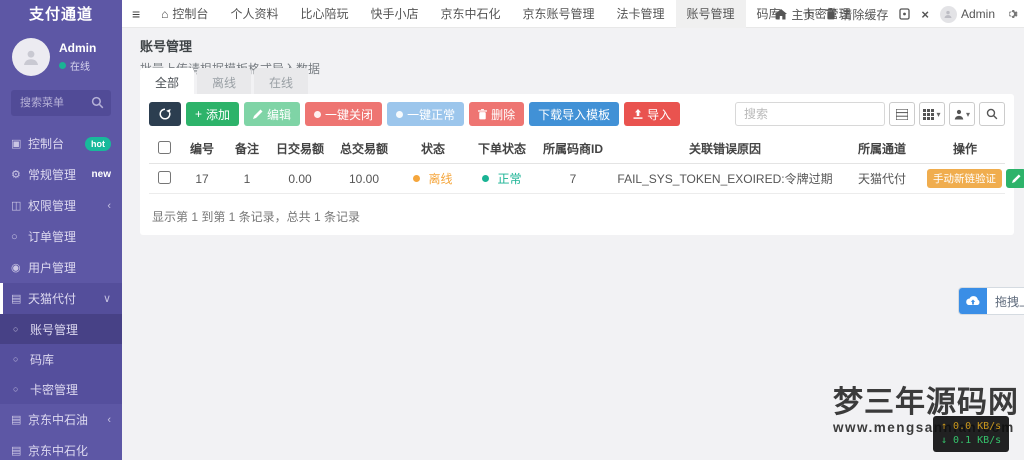 This screenshot has height=460, width=1024. Describe the element at coordinates (77, 57) in the screenshot. I see `user-meta: Admin 在线` at that location.